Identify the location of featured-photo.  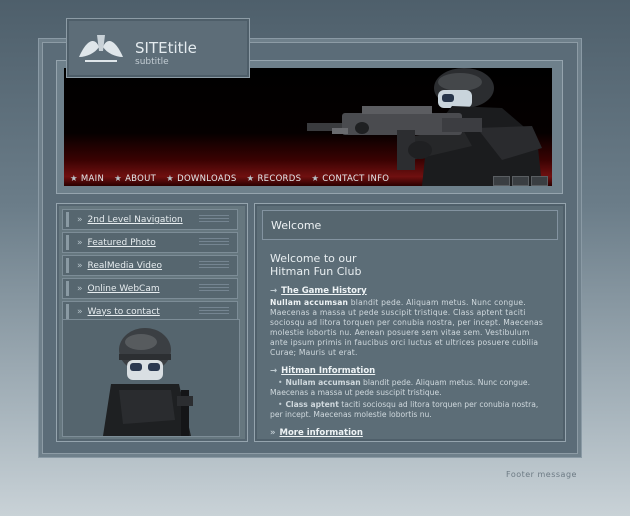
(151, 378).